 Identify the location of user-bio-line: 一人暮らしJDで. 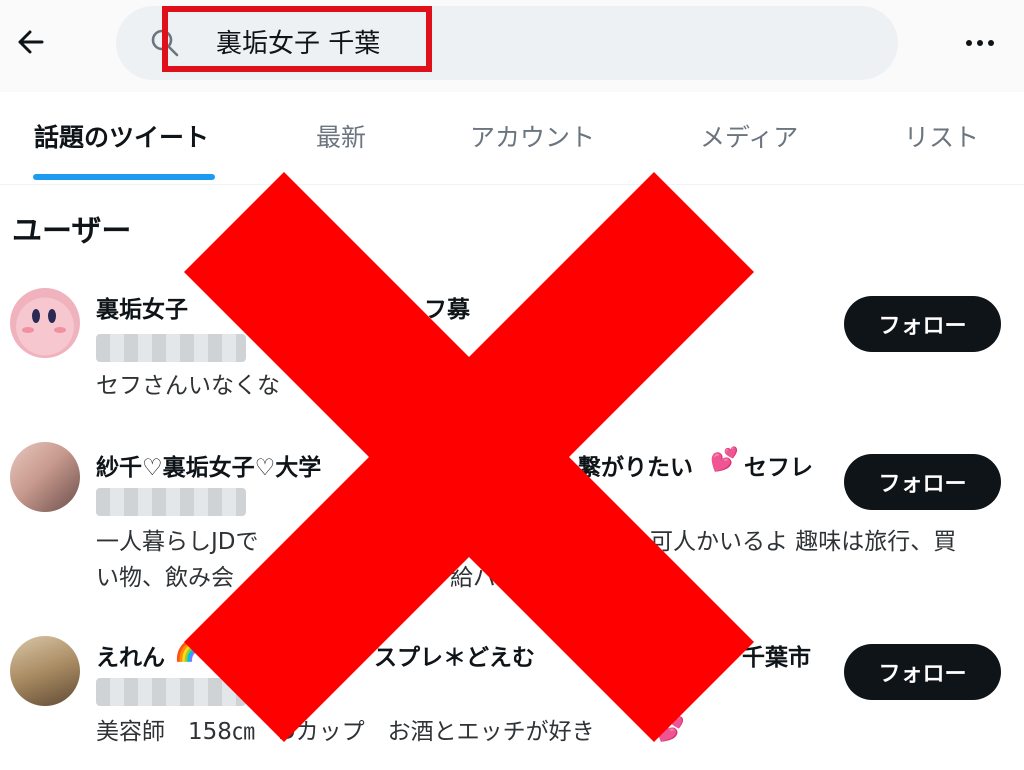
(177, 542).